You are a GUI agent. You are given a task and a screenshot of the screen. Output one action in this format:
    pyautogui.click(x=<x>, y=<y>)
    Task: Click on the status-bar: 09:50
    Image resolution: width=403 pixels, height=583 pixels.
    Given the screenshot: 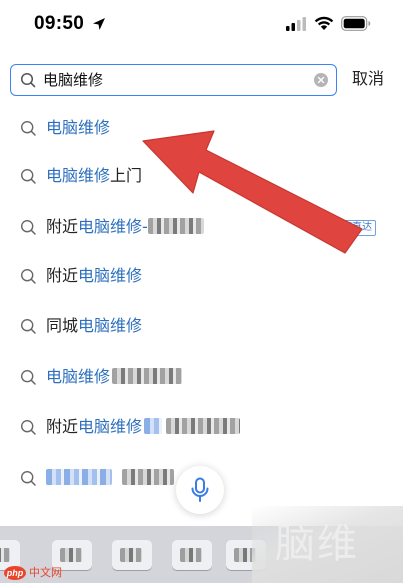 What is the action you would take?
    pyautogui.click(x=201, y=25)
    